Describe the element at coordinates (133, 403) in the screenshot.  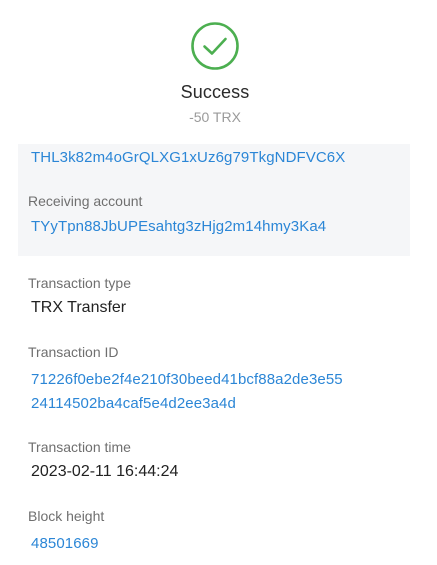
I see `transaction-id-line-2: 24114502ba4caf5e4d2ee3a4d` at that location.